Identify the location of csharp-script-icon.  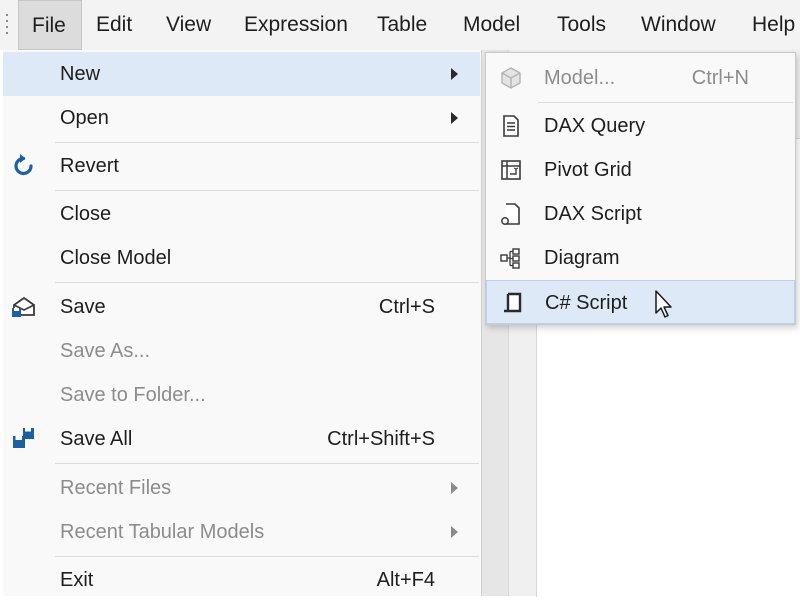
(512, 303).